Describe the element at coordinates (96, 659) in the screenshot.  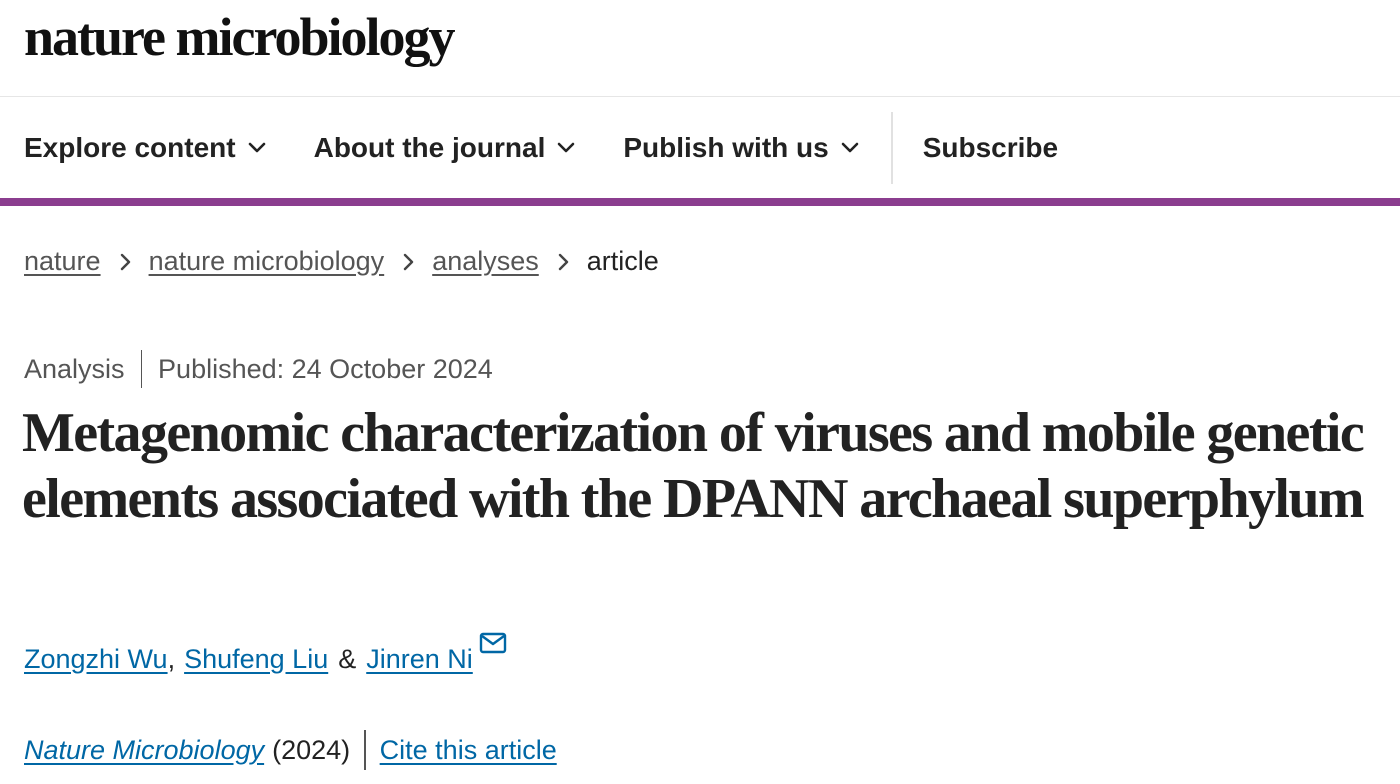
I see `author-link: Zongzhi Wu` at that location.